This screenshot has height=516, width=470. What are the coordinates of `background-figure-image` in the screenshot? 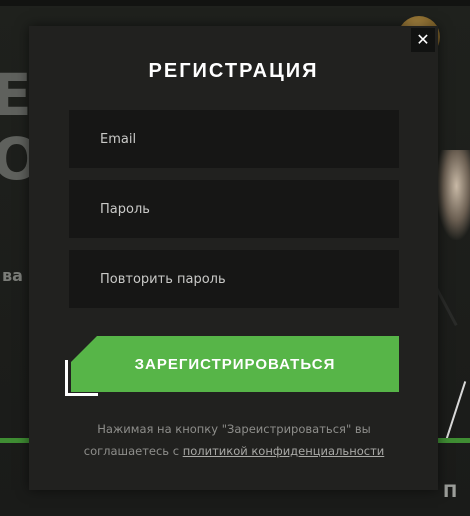 It's located at (453, 195).